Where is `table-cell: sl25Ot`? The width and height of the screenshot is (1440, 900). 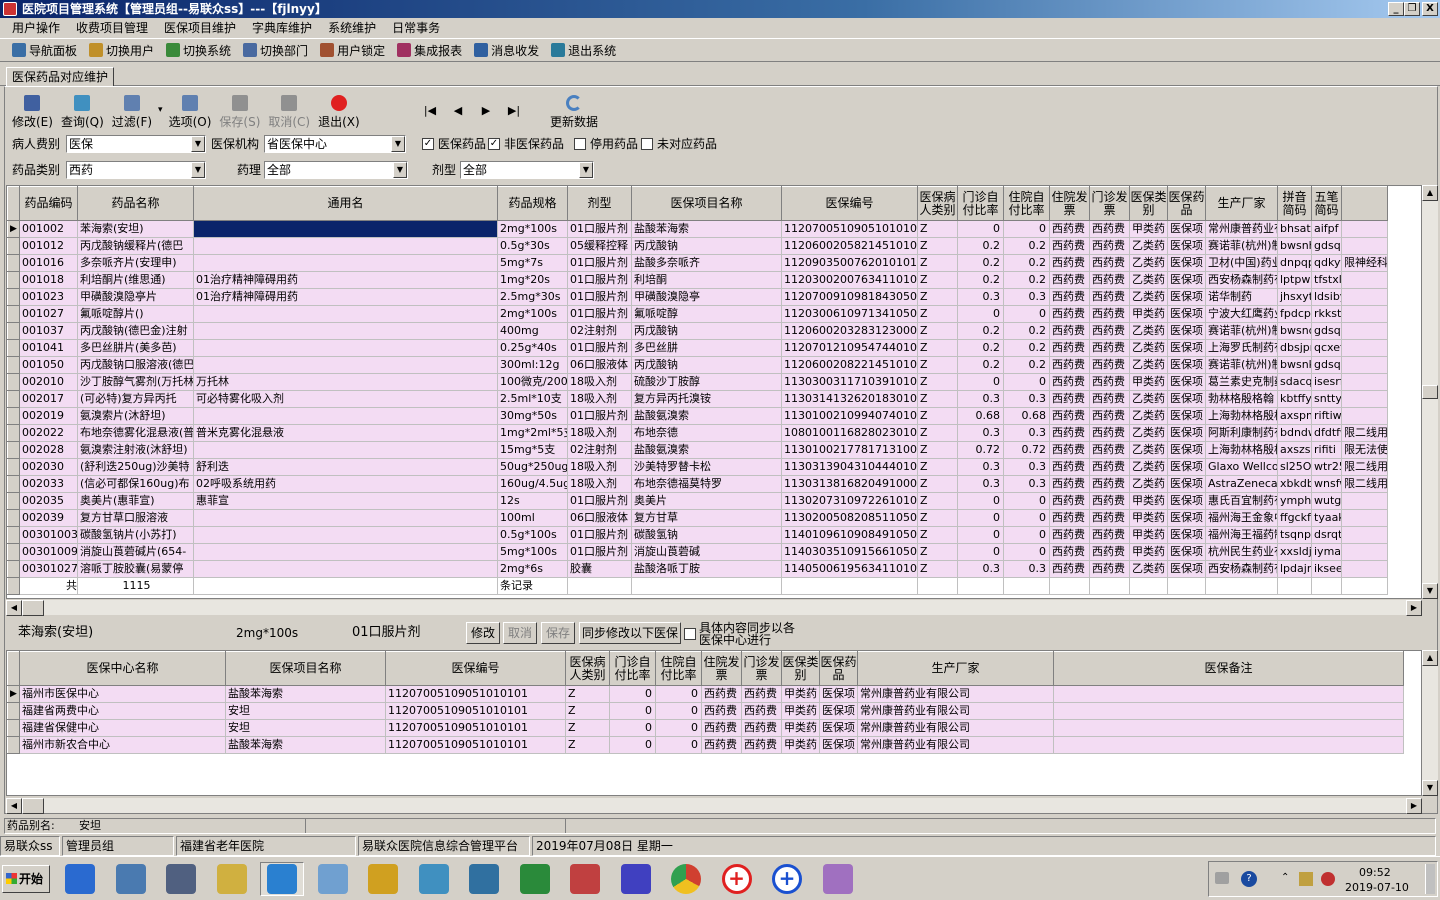
table-cell: sl25Ot is located at coordinates (1294, 467).